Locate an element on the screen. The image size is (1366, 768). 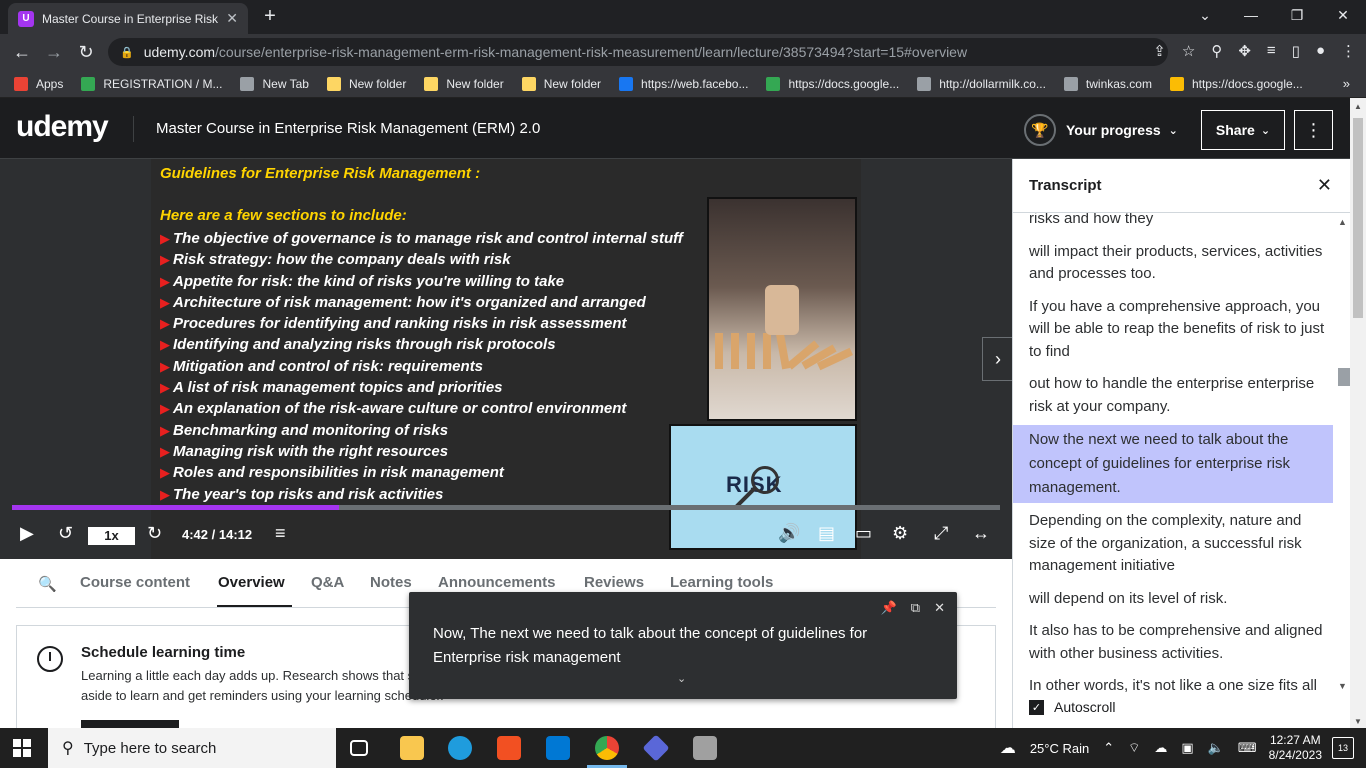
transcript-cue: risks and how they is located at coordinates (1173, 223).